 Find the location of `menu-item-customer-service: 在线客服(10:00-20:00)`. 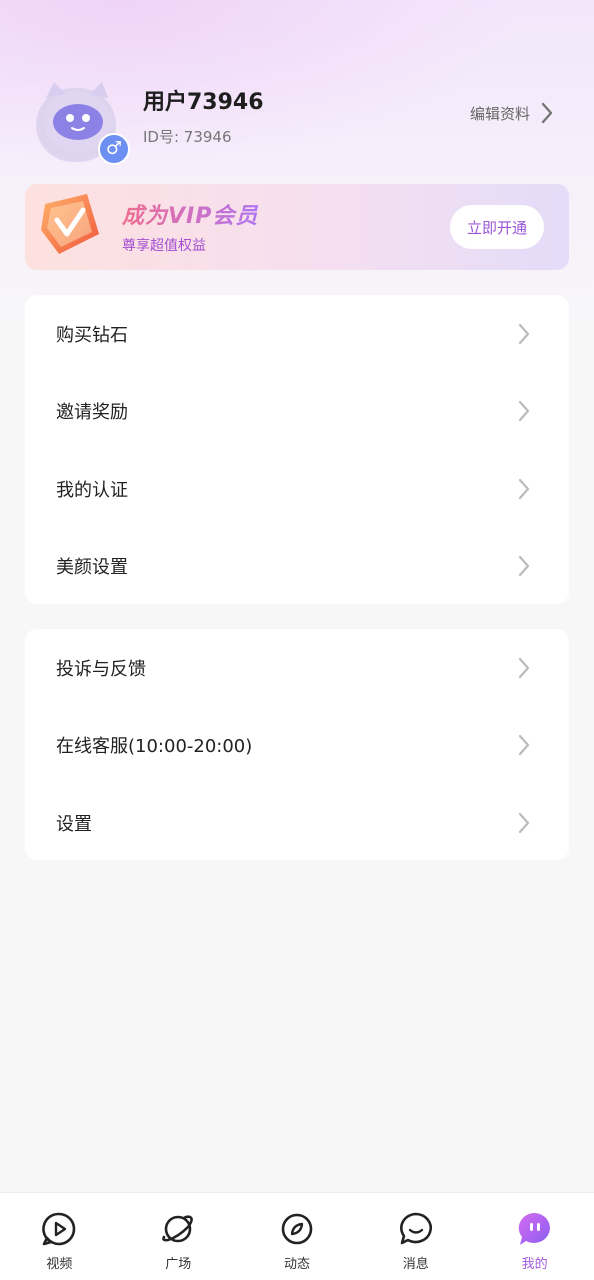

menu-item-customer-service: 在线客服(10:00-20:00) is located at coordinates (297, 746).